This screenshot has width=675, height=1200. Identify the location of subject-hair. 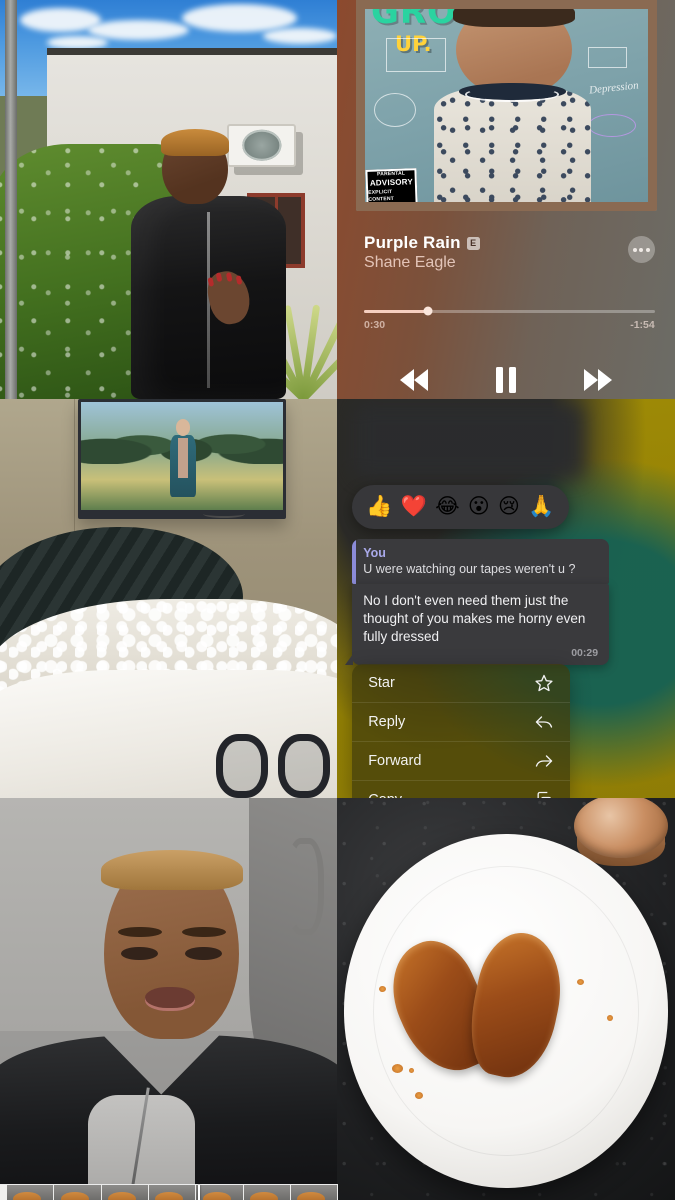
(195, 142).